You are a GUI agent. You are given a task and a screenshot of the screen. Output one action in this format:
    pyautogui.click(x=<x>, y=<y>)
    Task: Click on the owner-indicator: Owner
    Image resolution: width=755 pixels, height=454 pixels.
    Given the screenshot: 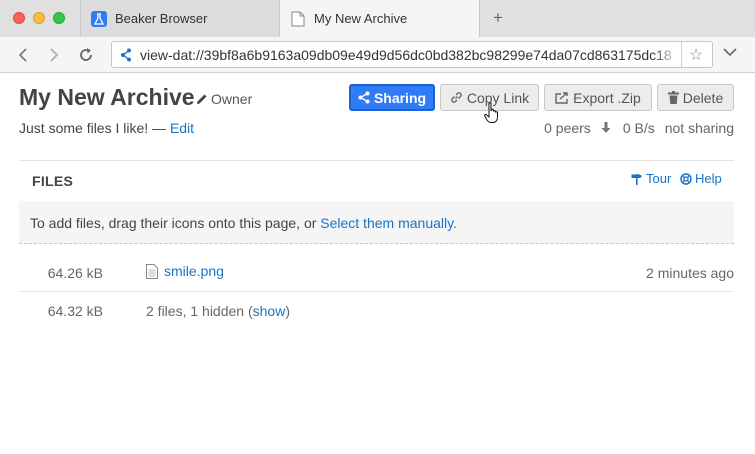 What is the action you would take?
    pyautogui.click(x=224, y=99)
    